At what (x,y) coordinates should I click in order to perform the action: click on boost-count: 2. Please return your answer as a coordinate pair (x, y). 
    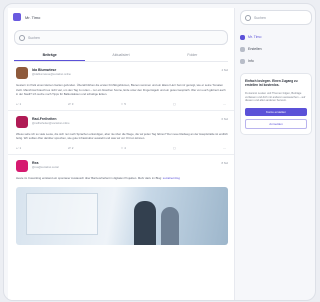
    Looking at the image, I should click on (72, 147).